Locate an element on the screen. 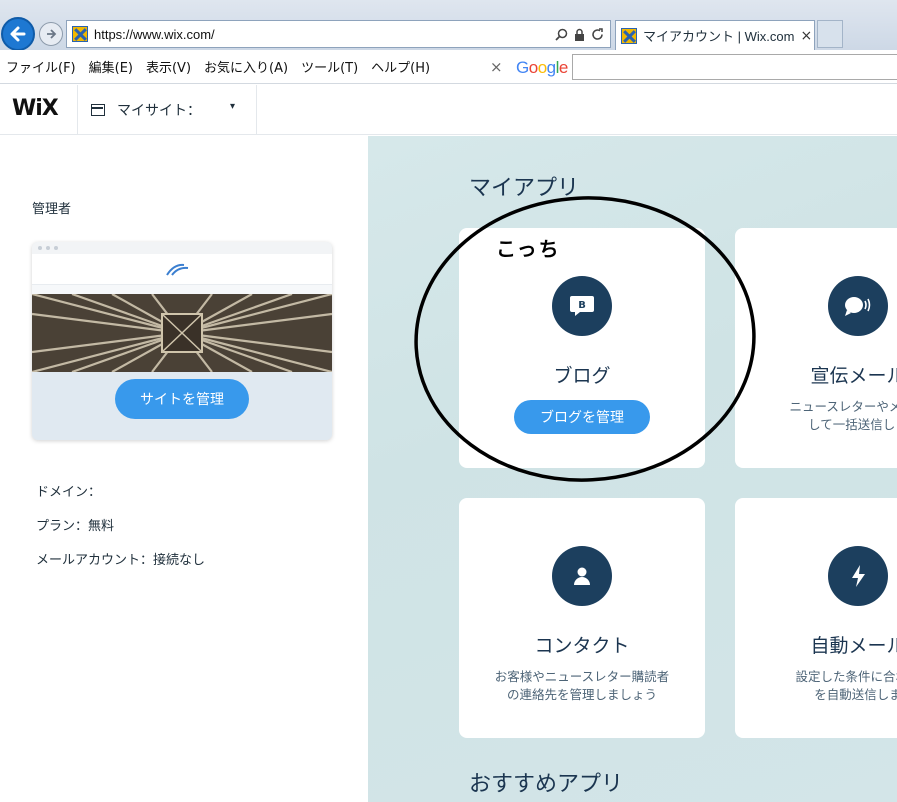  forward-arrow-icon is located at coordinates (52, 34).